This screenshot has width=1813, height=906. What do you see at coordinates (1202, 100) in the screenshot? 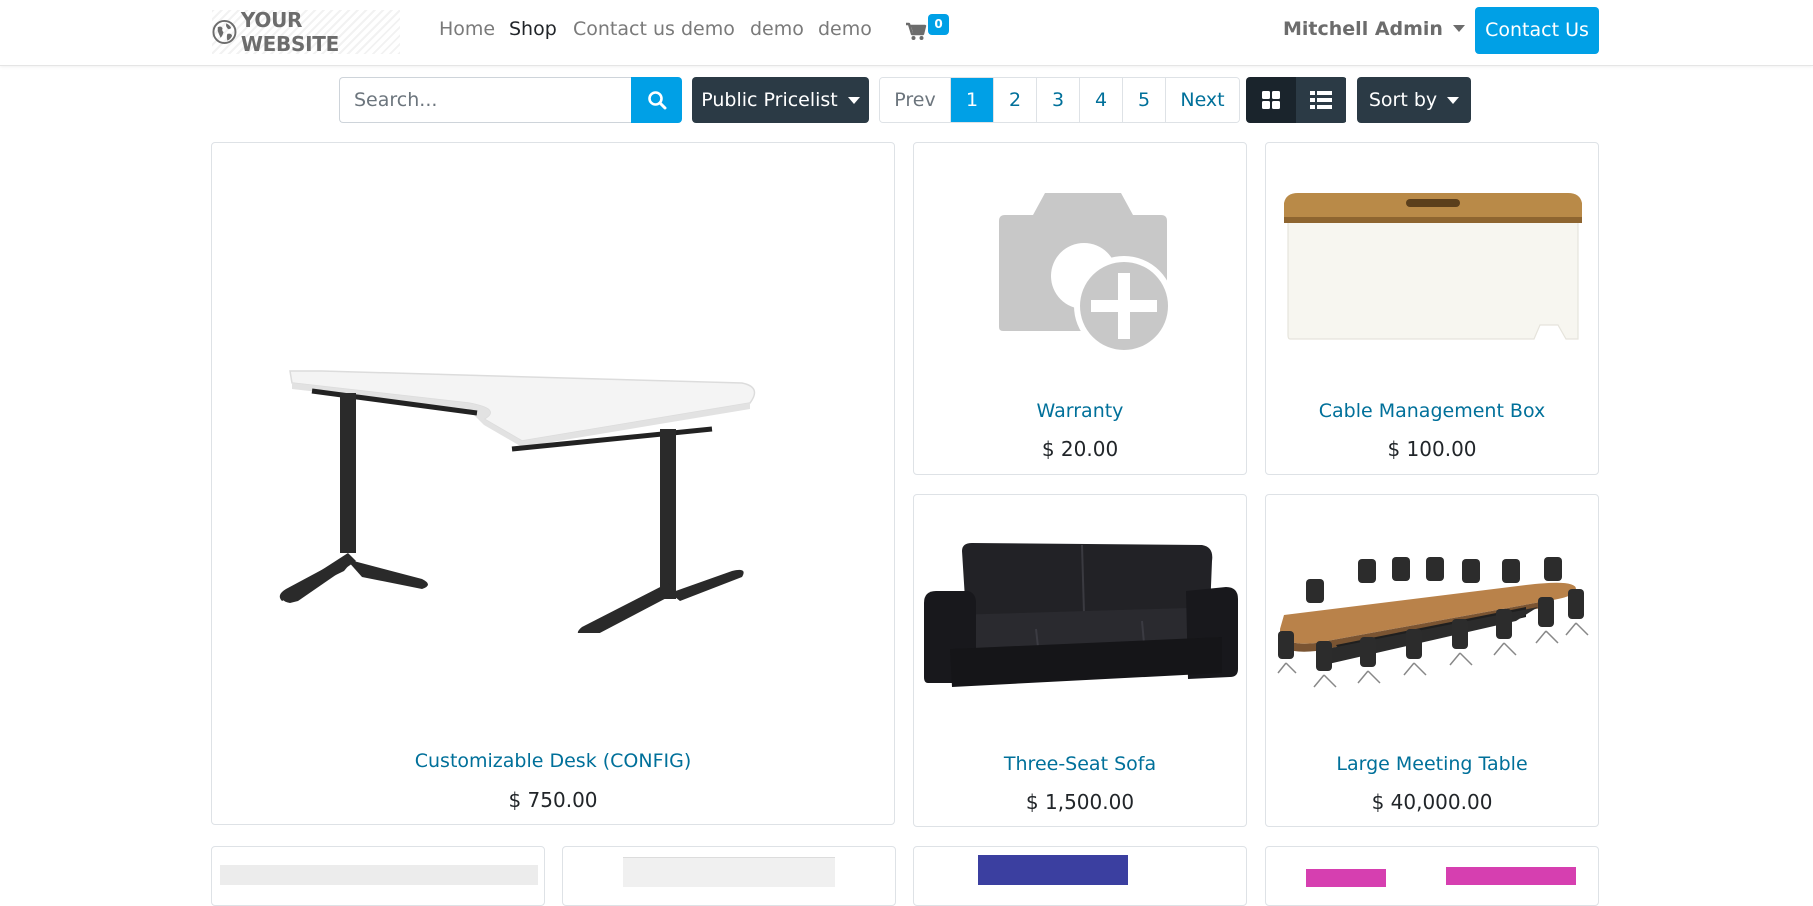
I see `pager-next: Next` at bounding box center [1202, 100].